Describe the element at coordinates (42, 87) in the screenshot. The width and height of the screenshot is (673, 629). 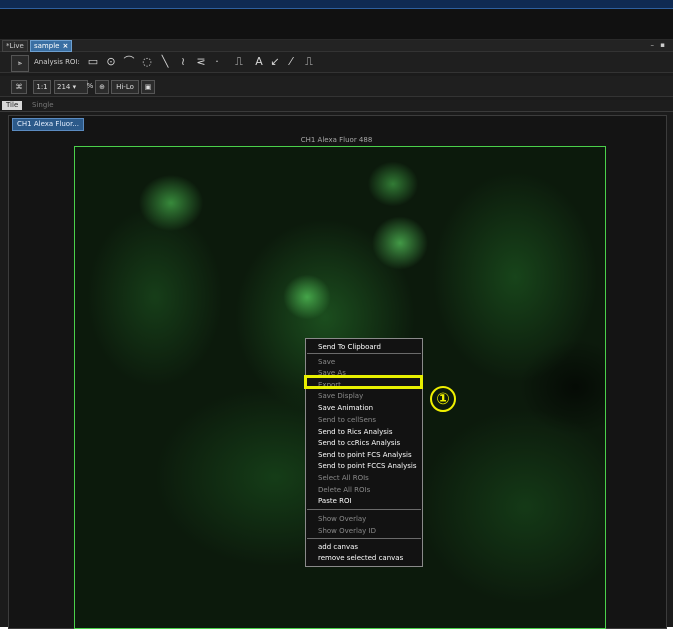
I see `one-to-one-button: 1:1` at that location.